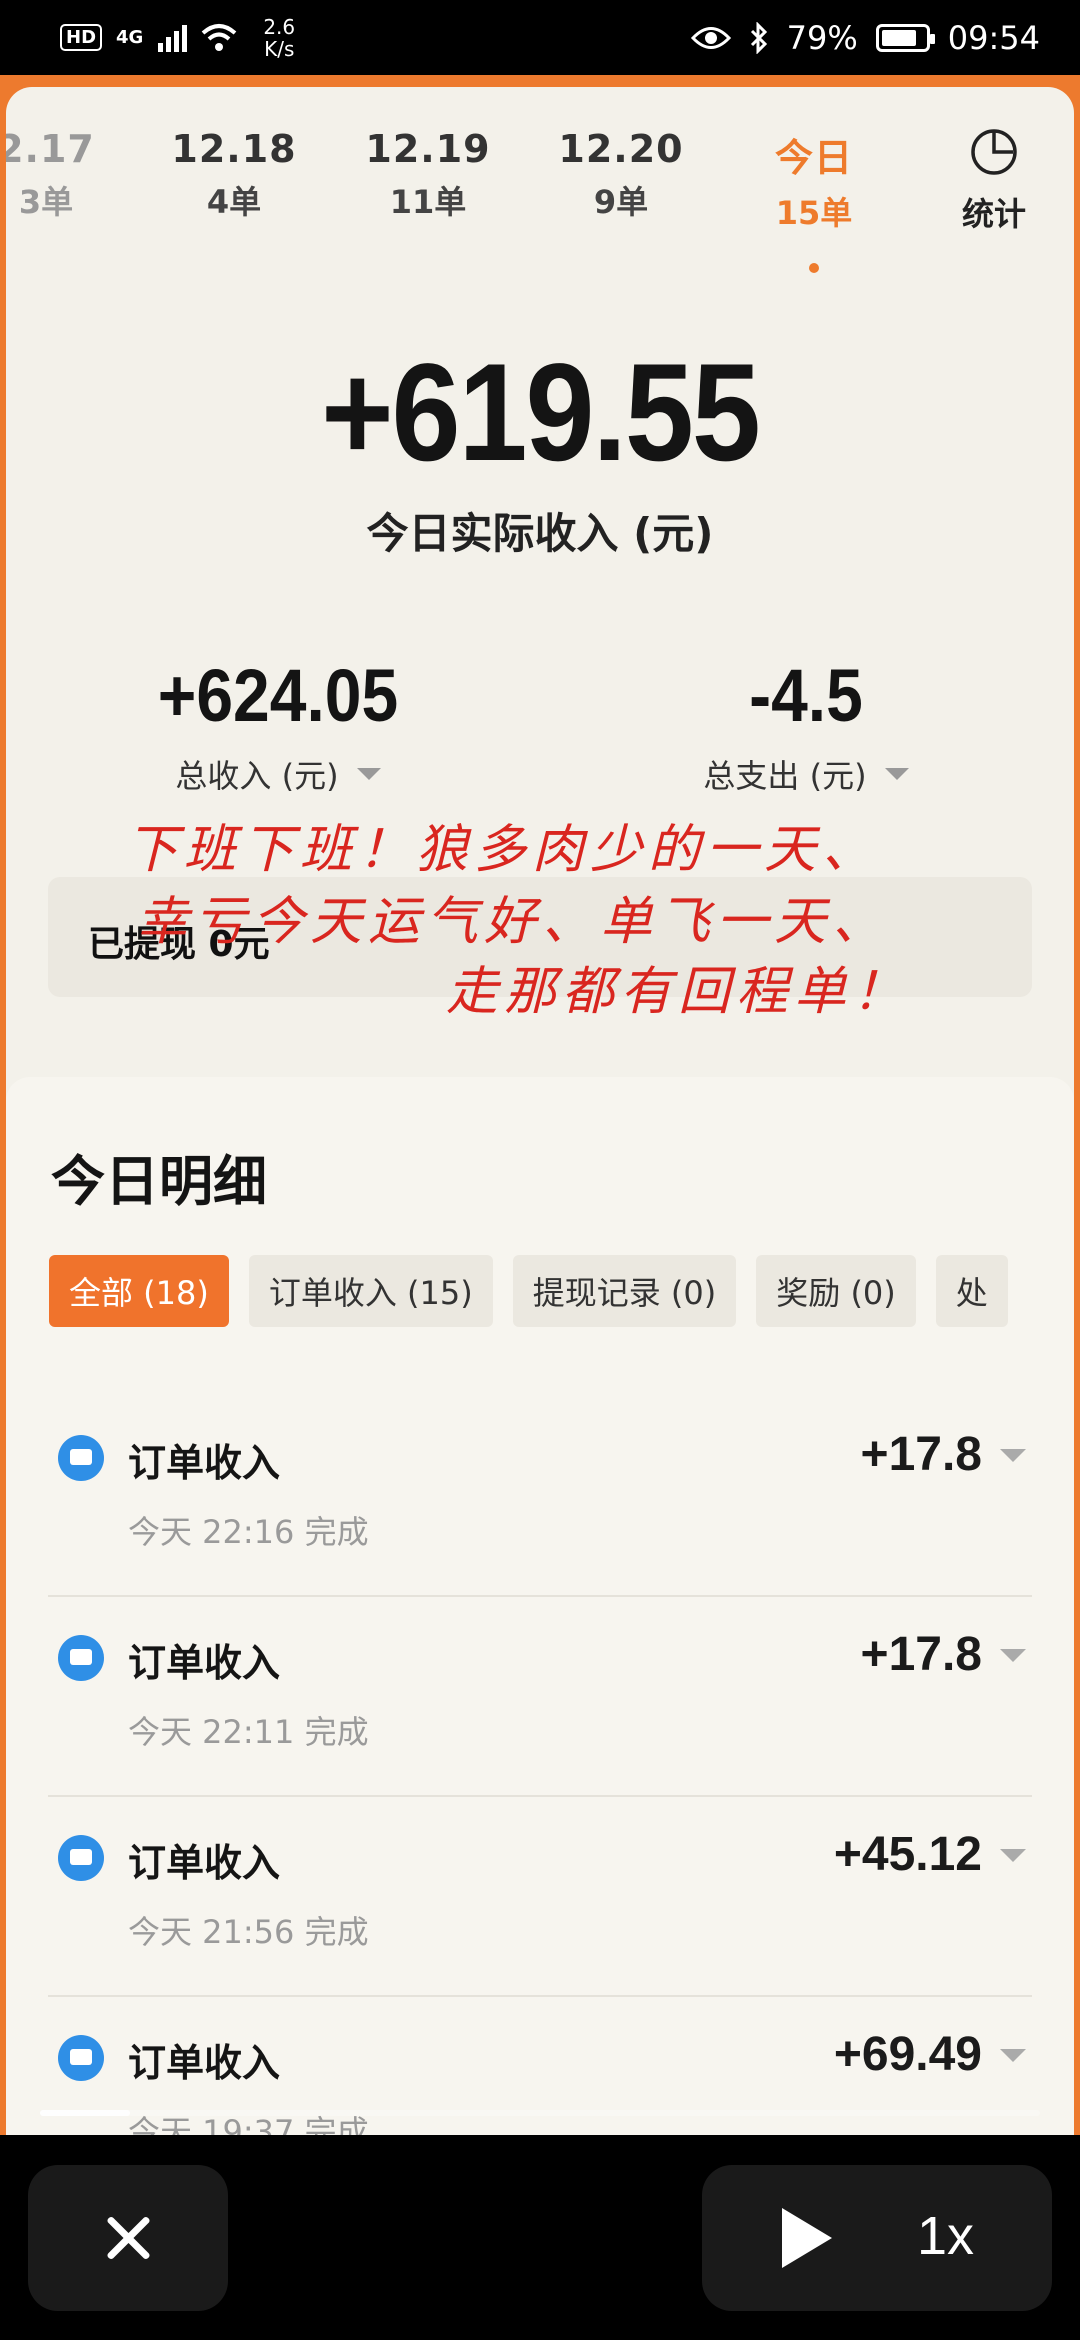 The image size is (1080, 2340). Describe the element at coordinates (807, 2238) in the screenshot. I see `play-icon` at that location.